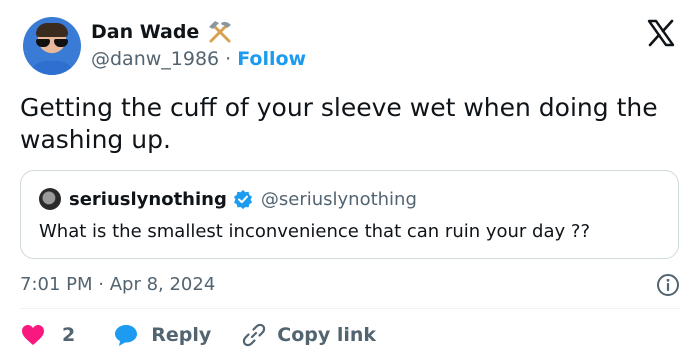  Describe the element at coordinates (661, 33) in the screenshot. I see `x-logo-icon` at that location.